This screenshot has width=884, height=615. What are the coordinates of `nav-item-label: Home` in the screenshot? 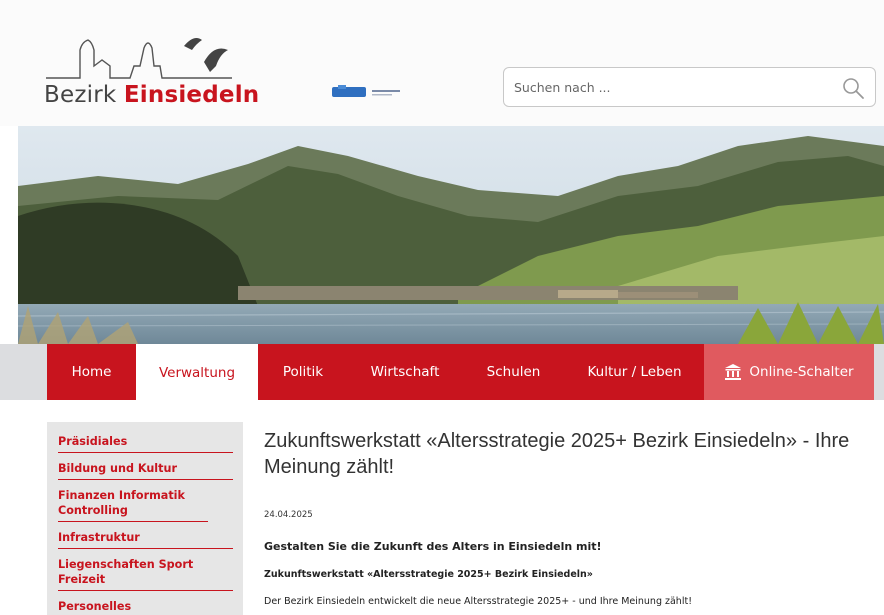 It's located at (91, 372).